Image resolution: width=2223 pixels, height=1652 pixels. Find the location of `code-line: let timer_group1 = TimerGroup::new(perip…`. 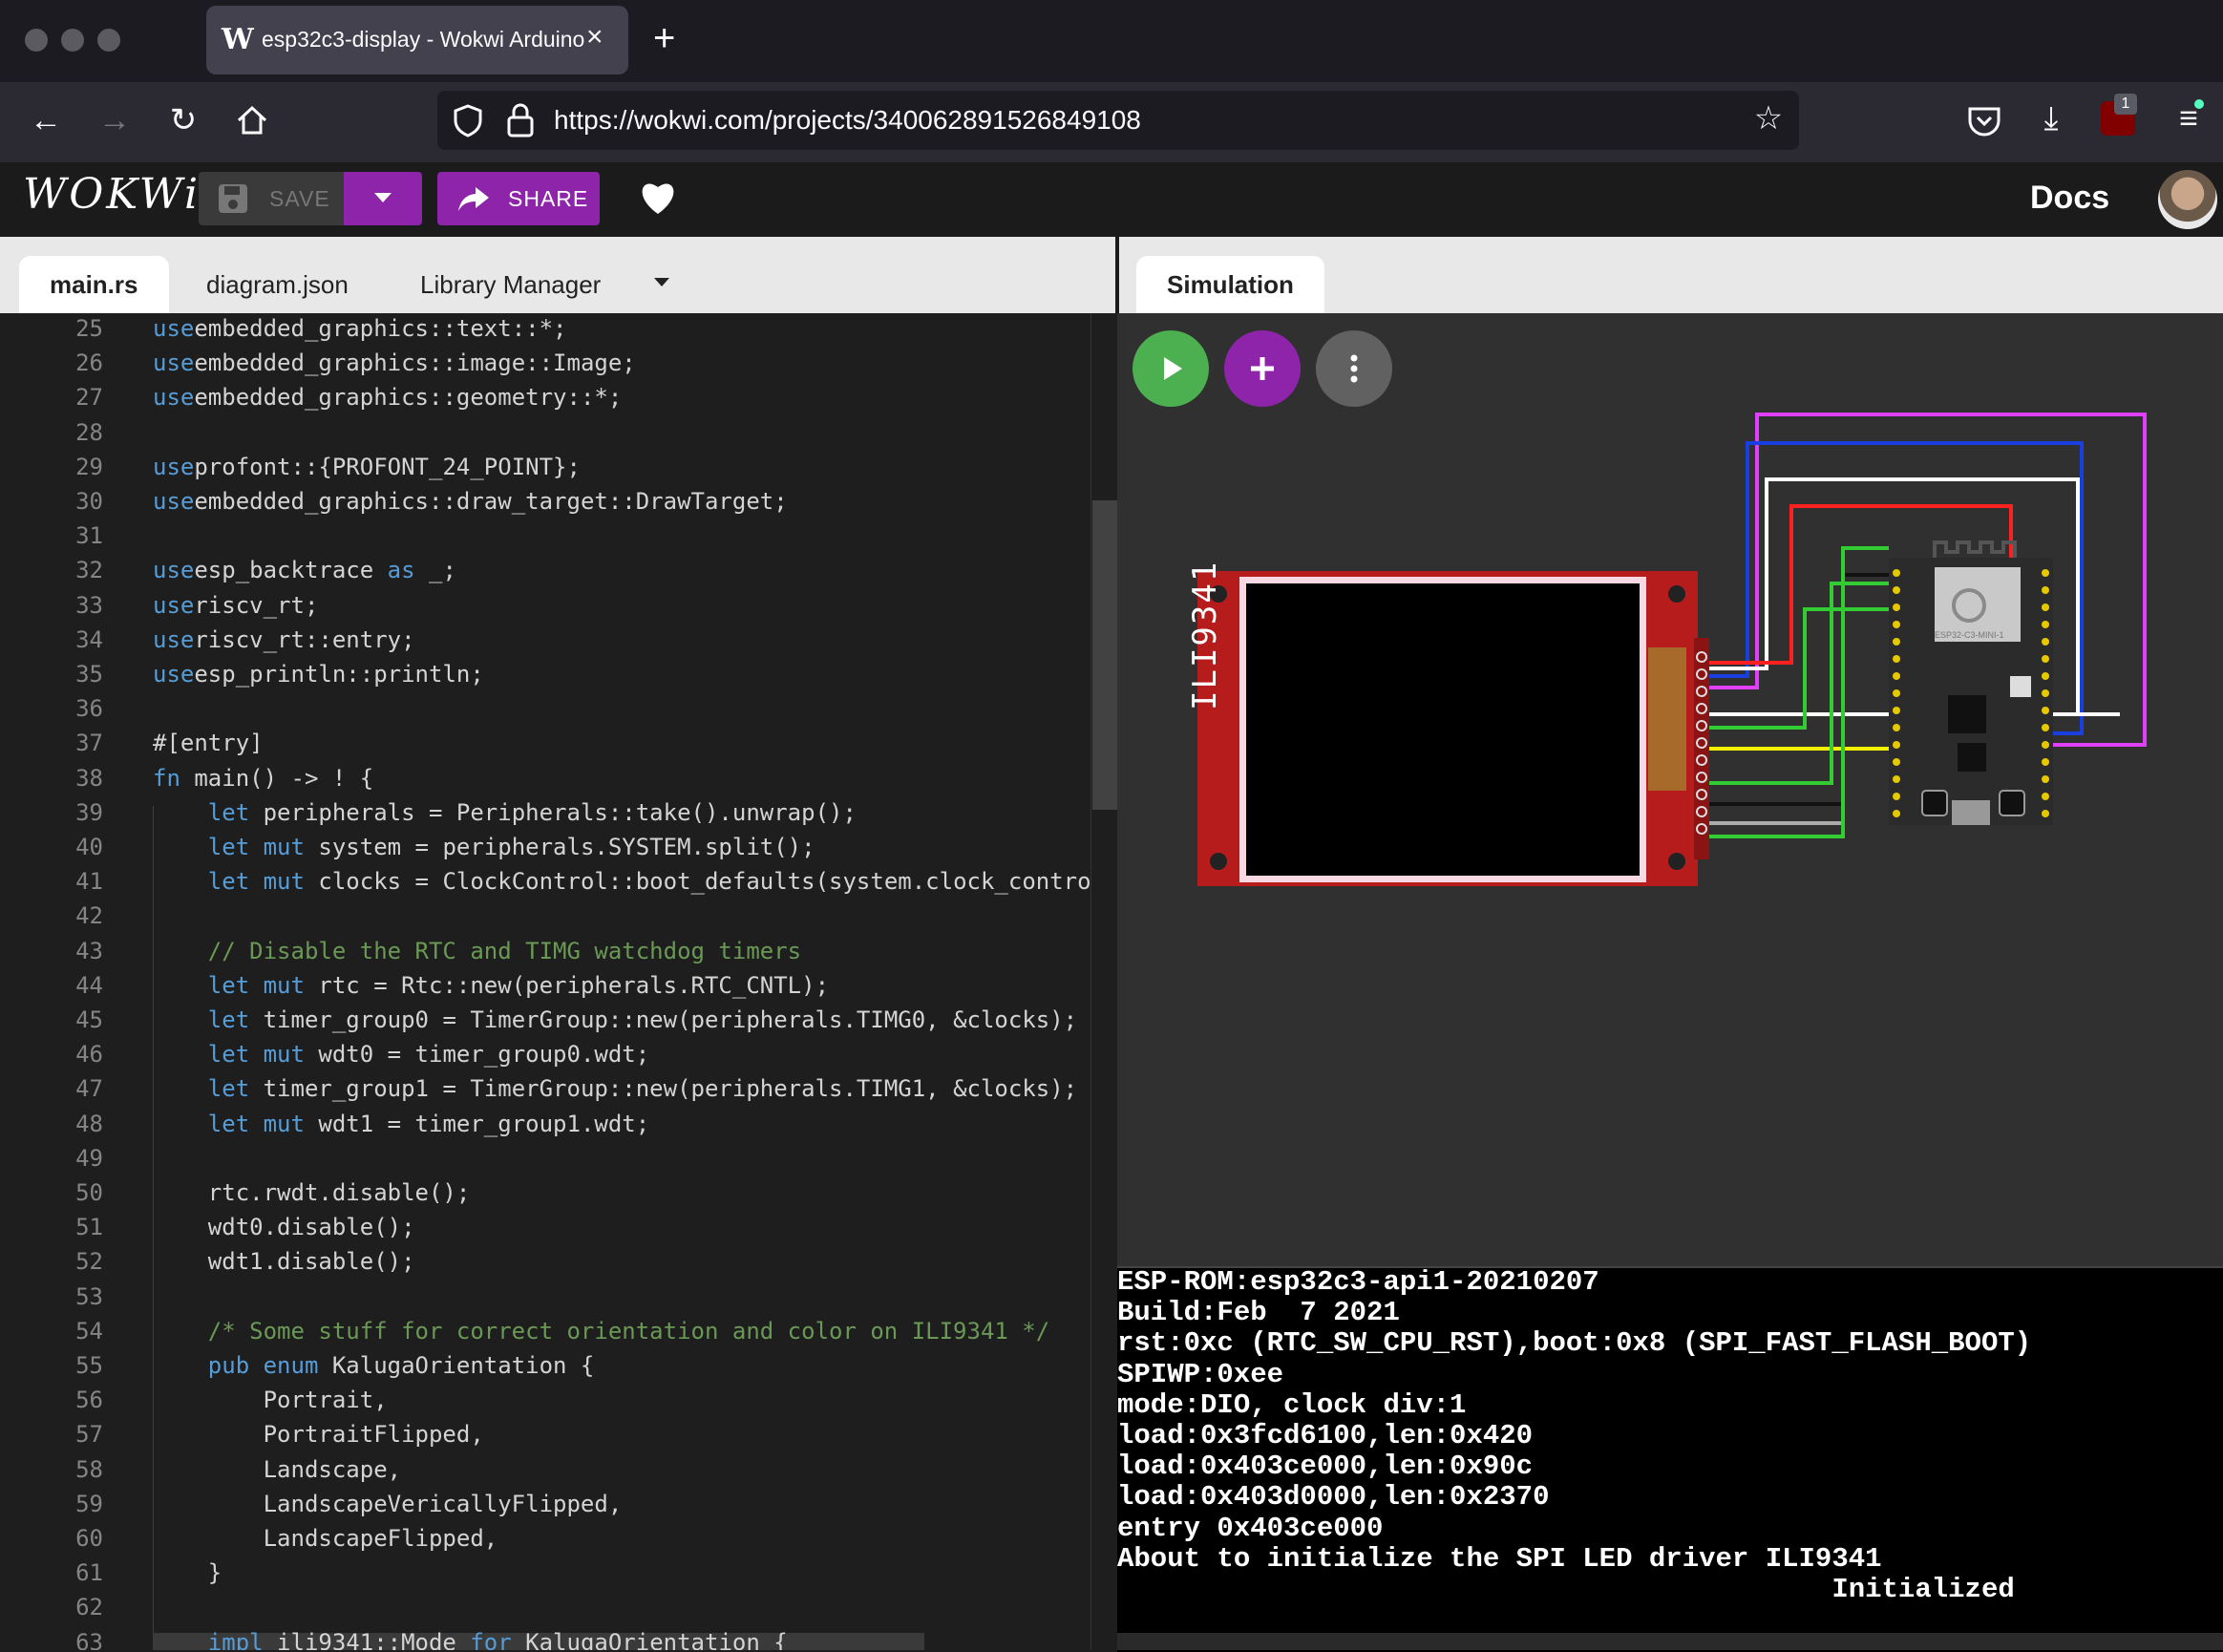

code-line: let timer_group1 = TimerGroup::new(perip… is located at coordinates (615, 1088).